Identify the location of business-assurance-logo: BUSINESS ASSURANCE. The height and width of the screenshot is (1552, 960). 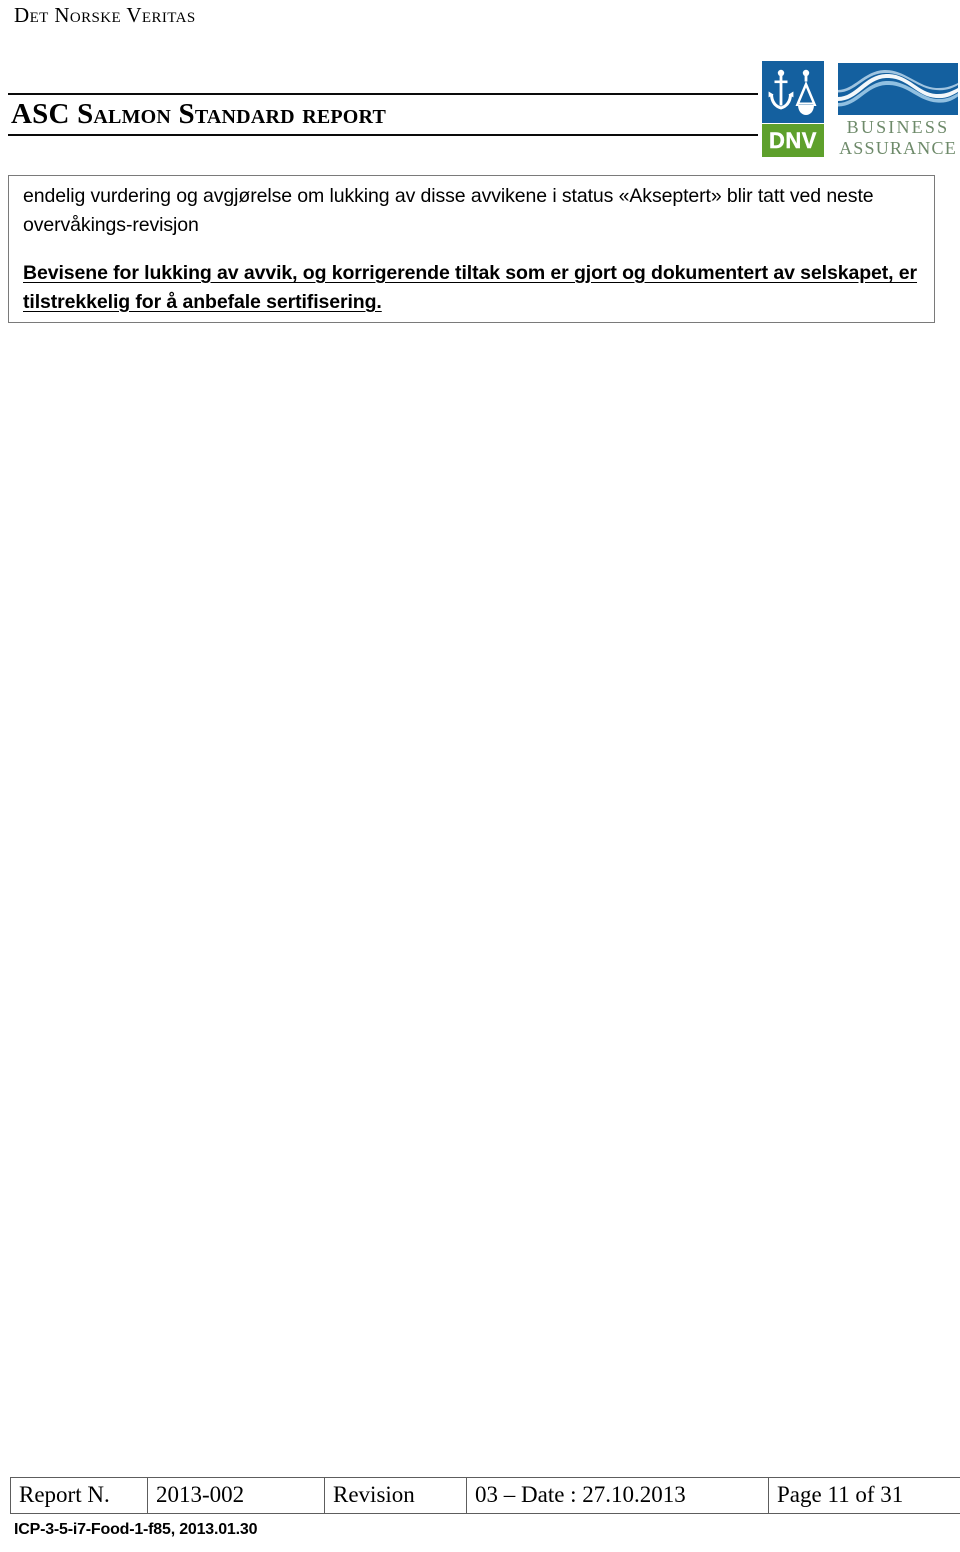
(898, 111).